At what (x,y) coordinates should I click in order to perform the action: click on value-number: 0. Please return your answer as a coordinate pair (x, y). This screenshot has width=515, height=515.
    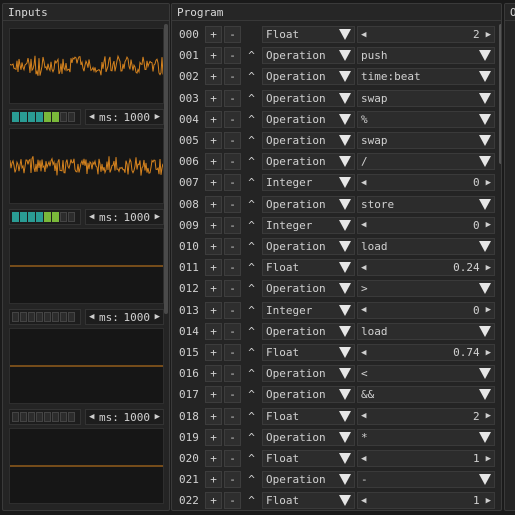
    Looking at the image, I should click on (425, 225).